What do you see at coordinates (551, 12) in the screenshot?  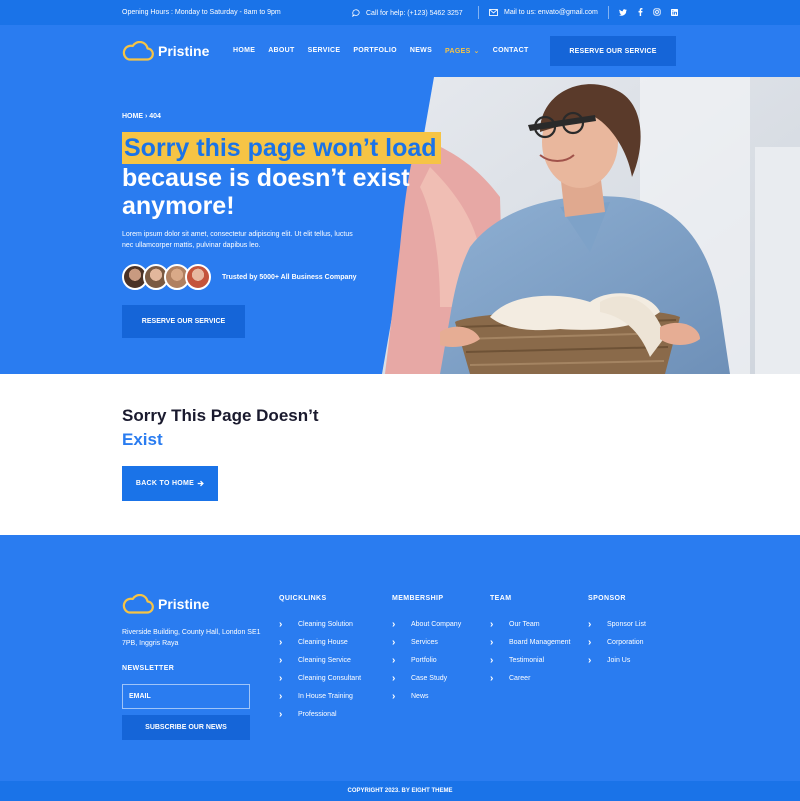 I see `mail-text: Mail to us: envato@gmail.com` at bounding box center [551, 12].